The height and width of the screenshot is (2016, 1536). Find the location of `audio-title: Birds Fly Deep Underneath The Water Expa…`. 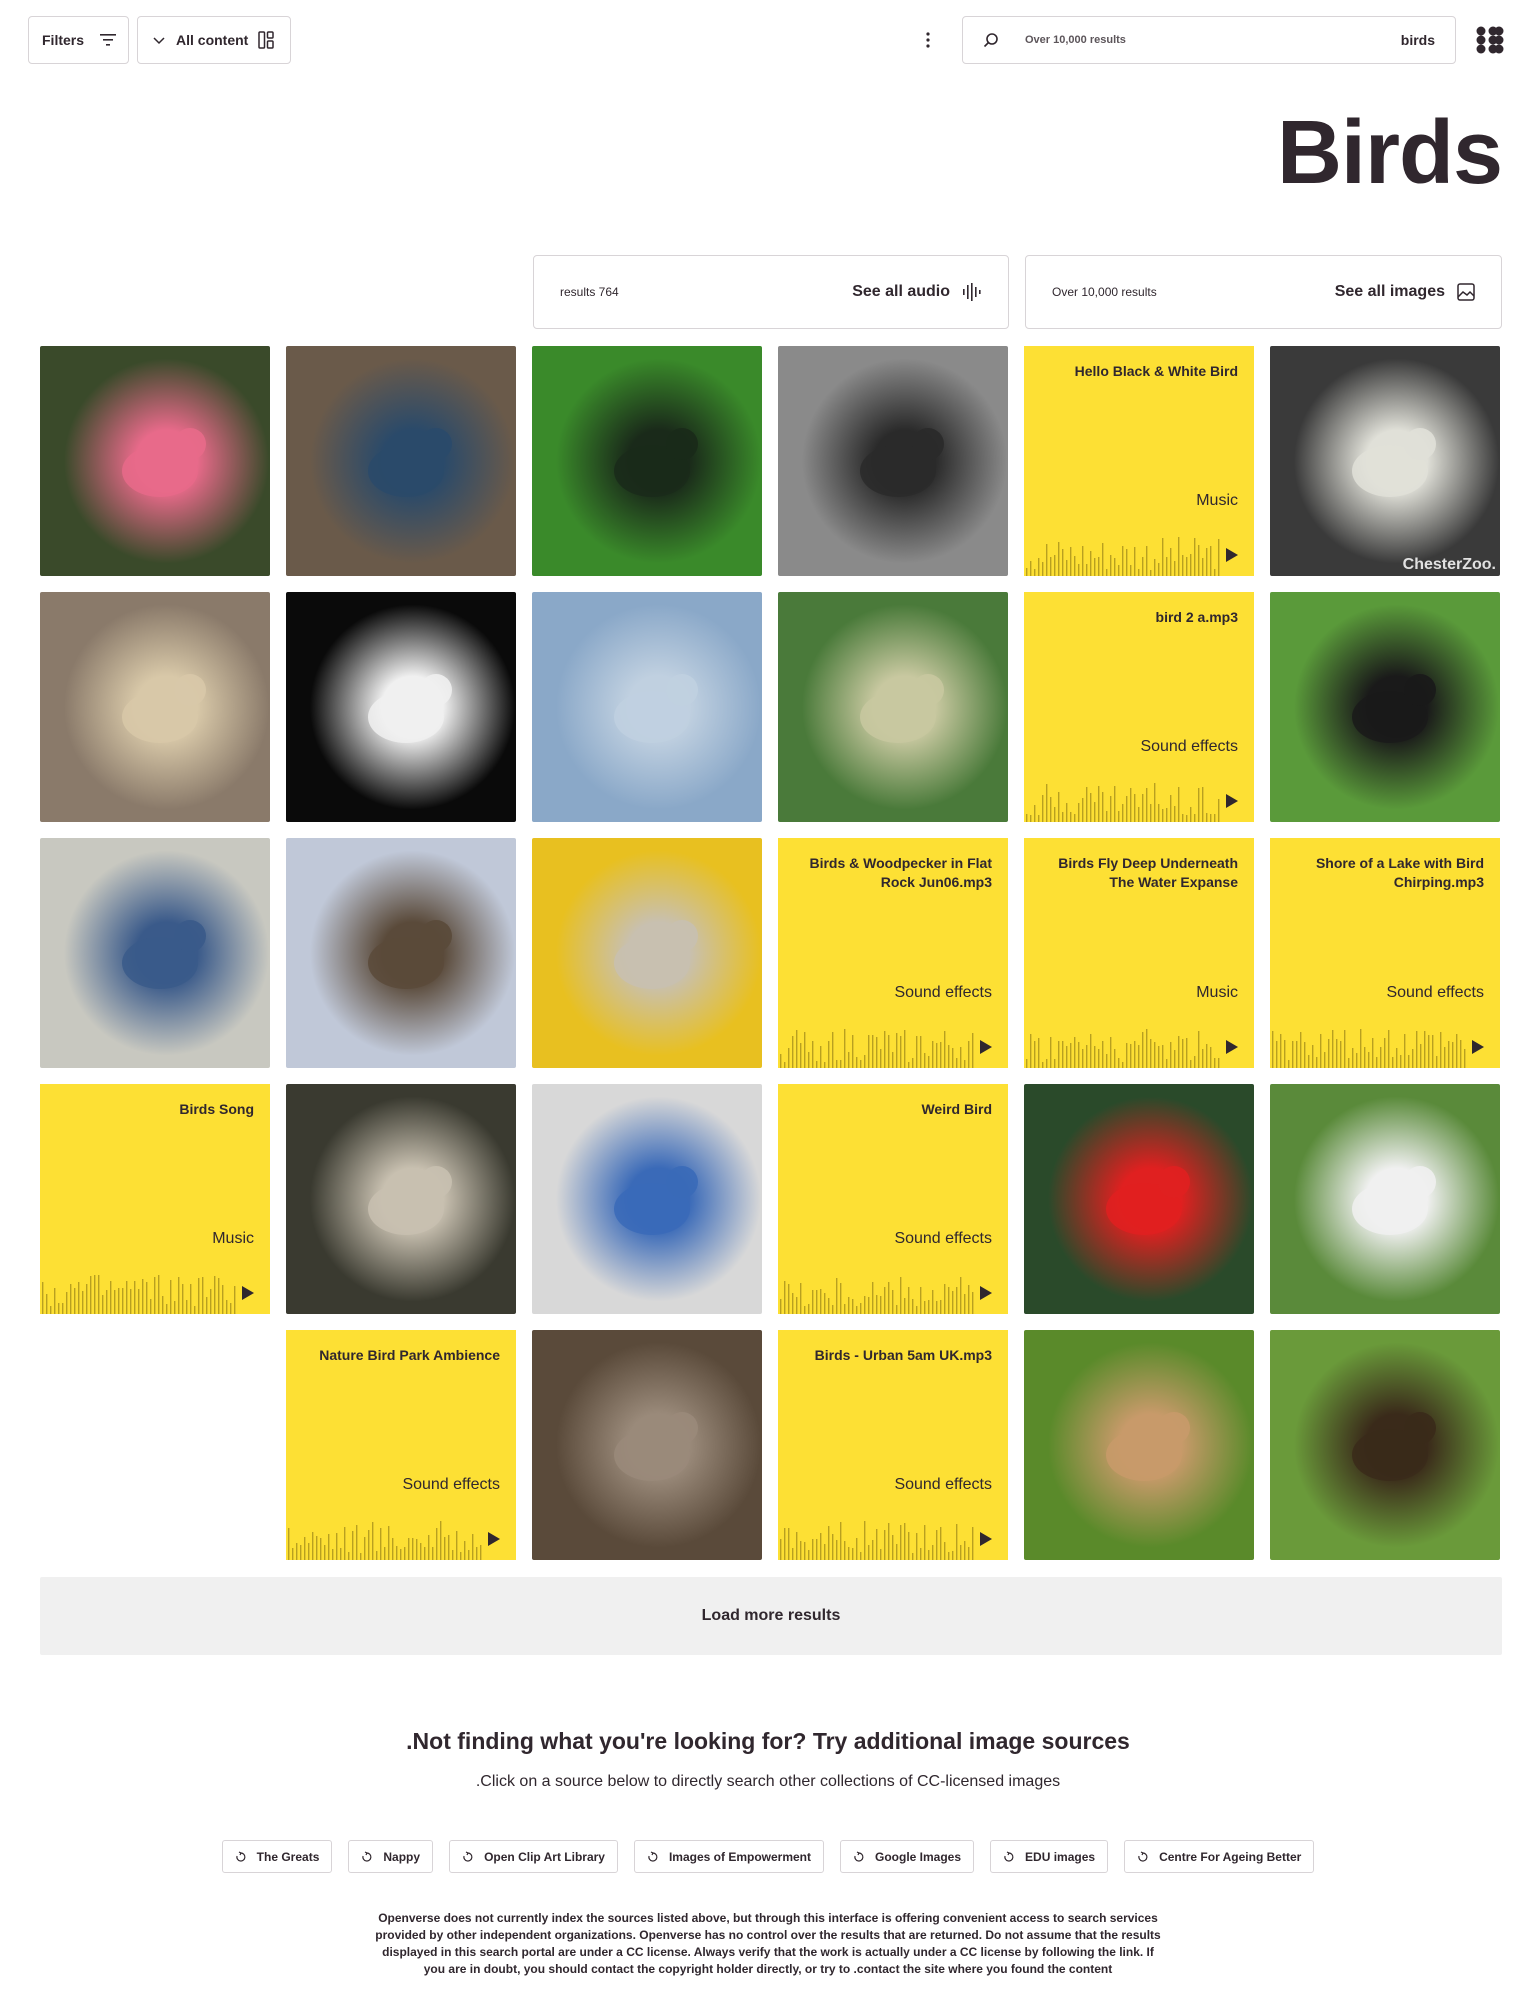

audio-title: Birds Fly Deep Underneath The Water Expa… is located at coordinates (1148, 872).